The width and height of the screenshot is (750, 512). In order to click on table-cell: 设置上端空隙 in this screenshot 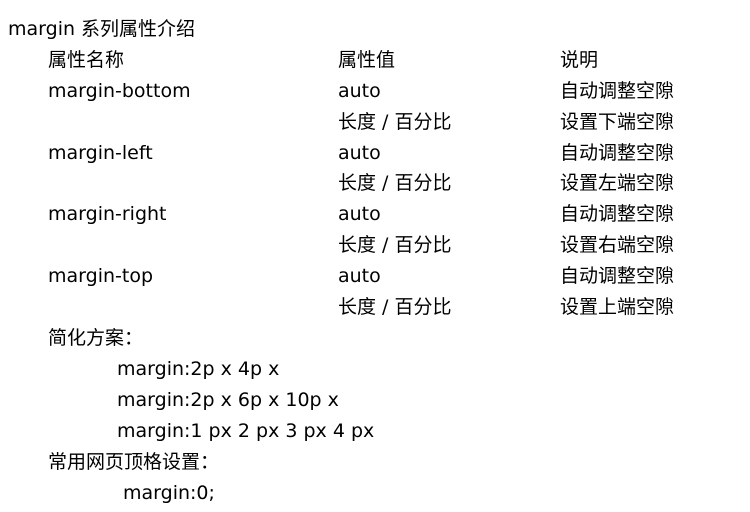, I will do `click(617, 306)`.